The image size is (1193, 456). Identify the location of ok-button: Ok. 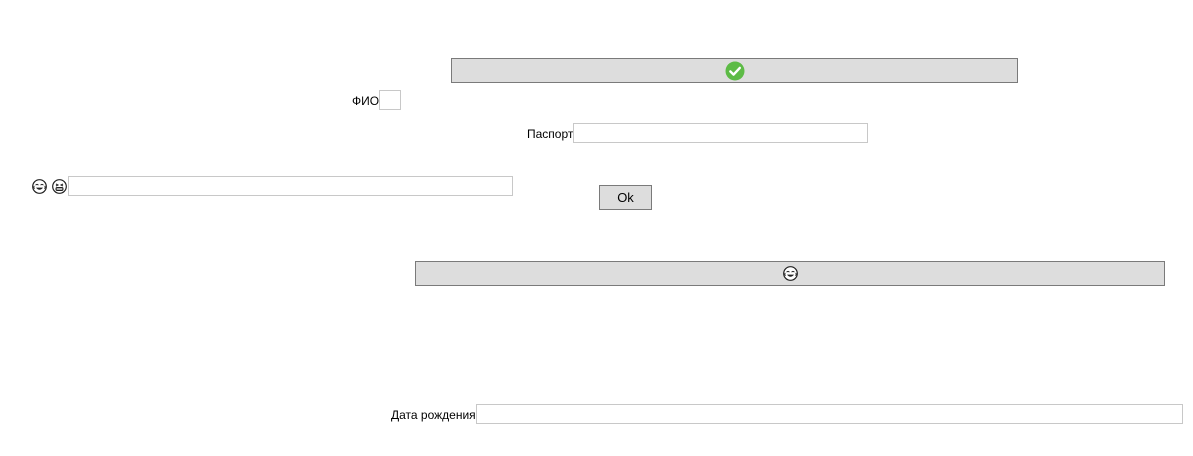
(625, 197).